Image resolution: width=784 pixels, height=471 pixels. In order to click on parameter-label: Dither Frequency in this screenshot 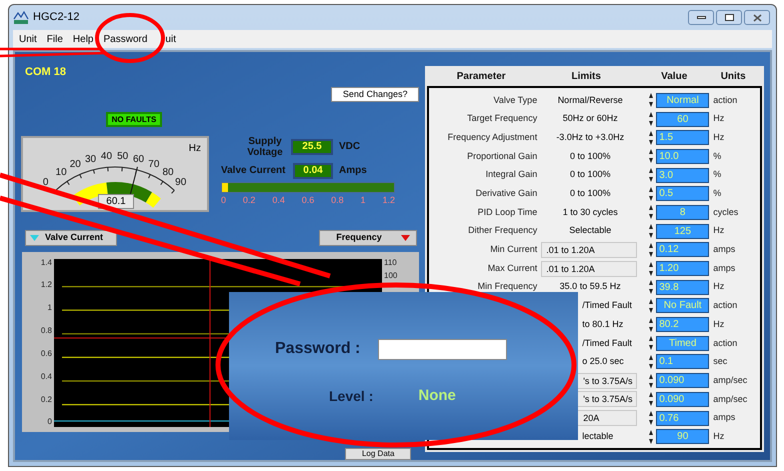, I will do `click(503, 230)`.